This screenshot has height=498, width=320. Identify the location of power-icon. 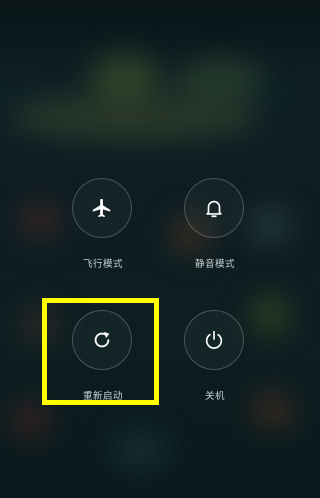
(214, 339).